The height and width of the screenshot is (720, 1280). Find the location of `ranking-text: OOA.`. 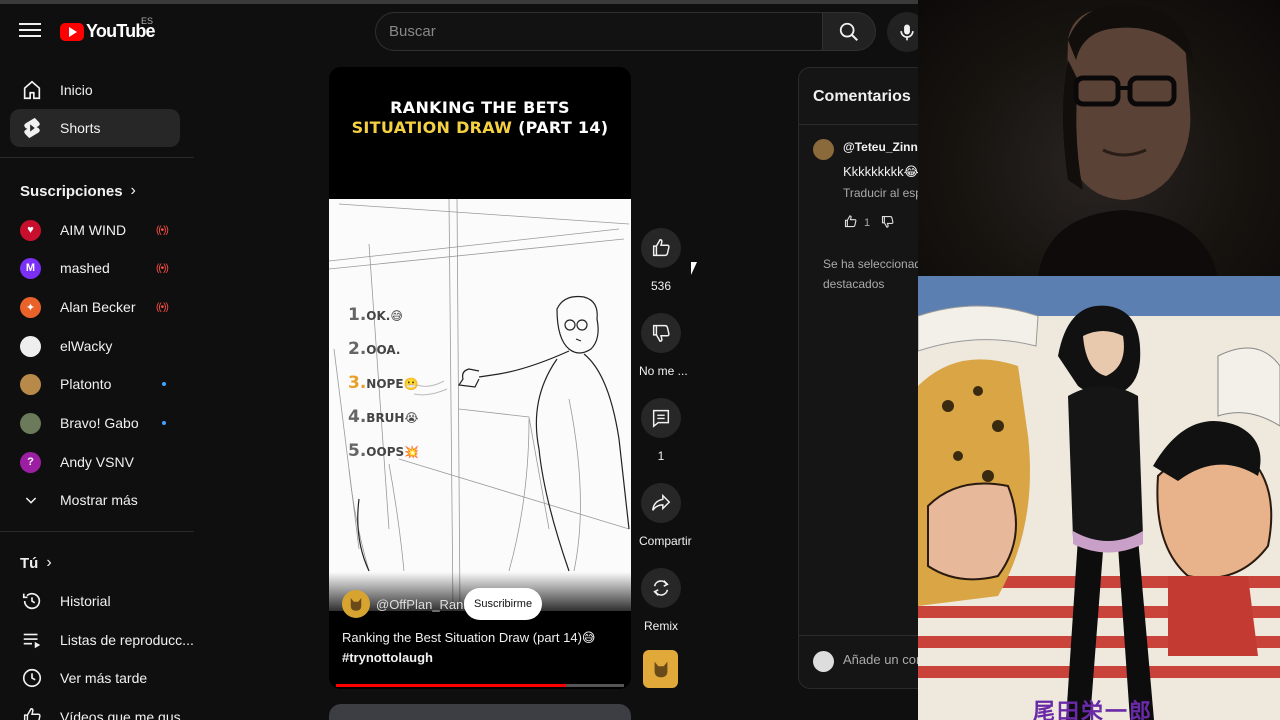

ranking-text: OOA. is located at coordinates (383, 350).